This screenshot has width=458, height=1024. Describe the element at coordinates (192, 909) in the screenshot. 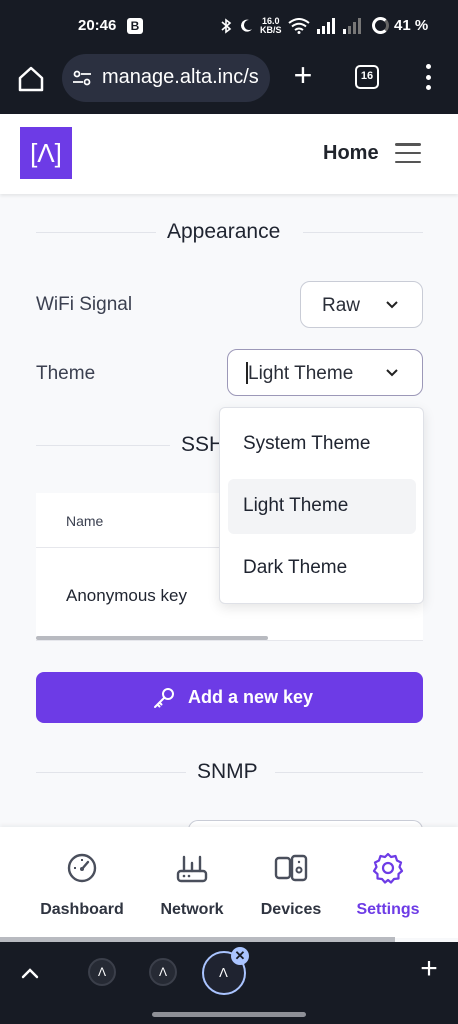

I see `nav-network-label: Network` at that location.